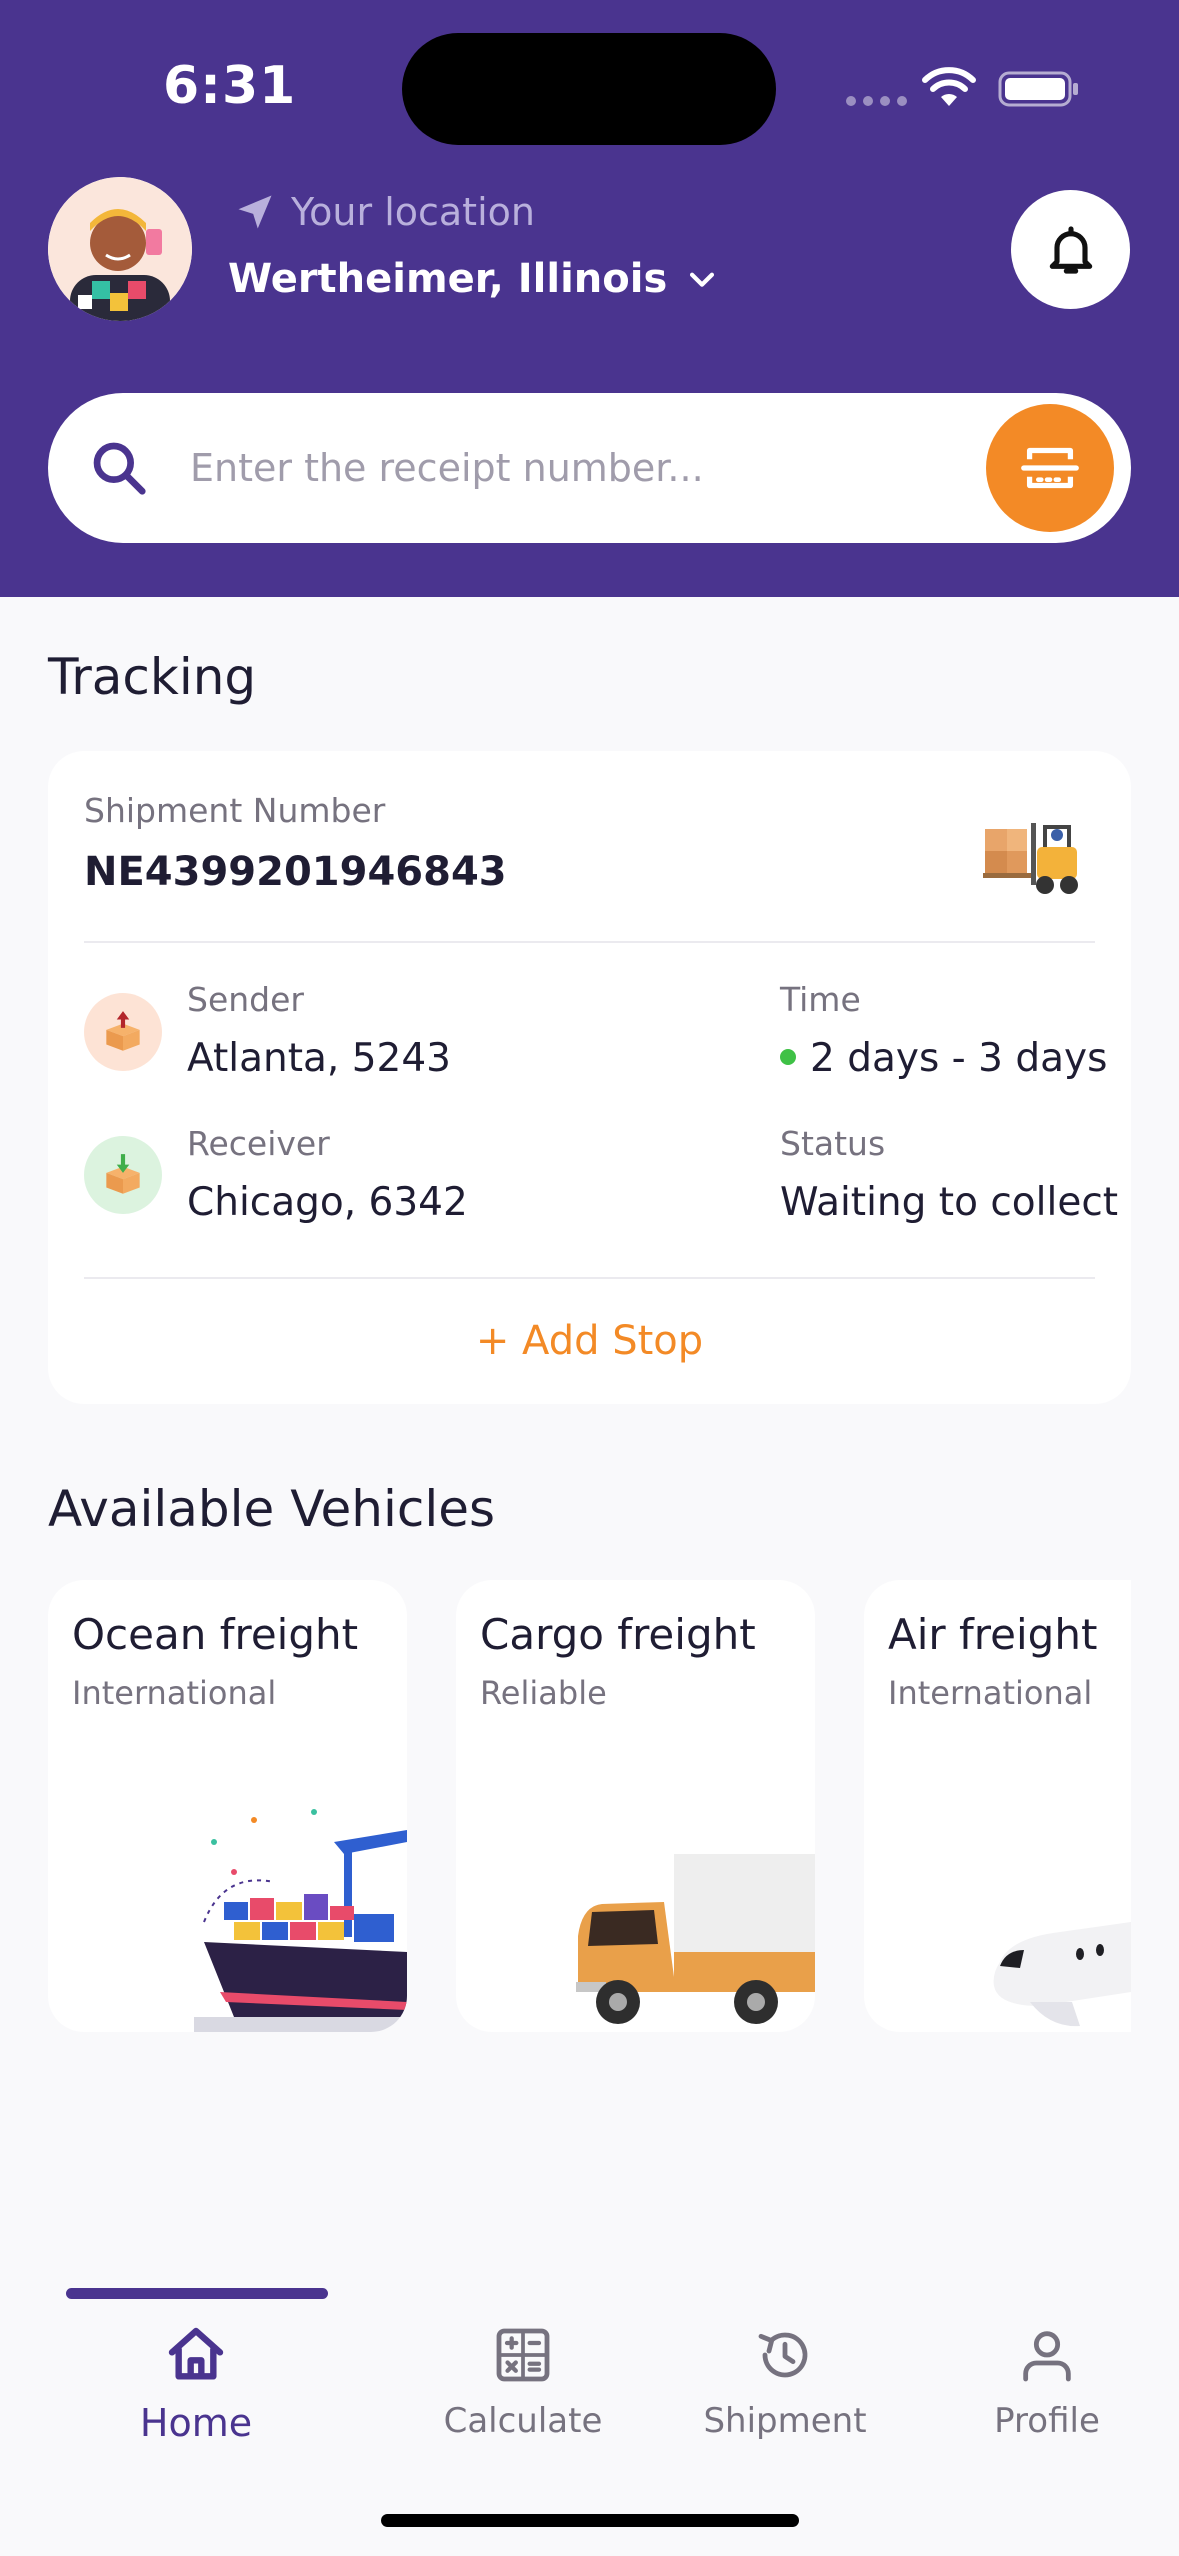 The image size is (1179, 2556). Describe the element at coordinates (1047, 2421) in the screenshot. I see `tab-label: Profile` at that location.